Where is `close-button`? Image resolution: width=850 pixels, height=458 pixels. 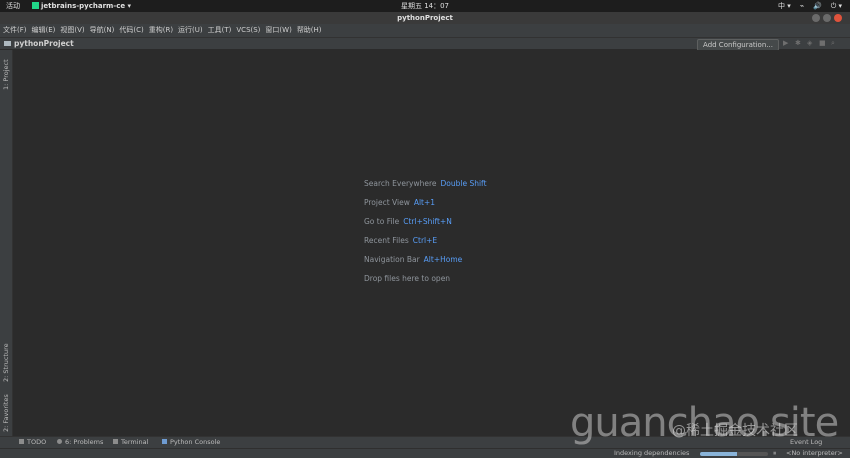
close-button is located at coordinates (838, 18).